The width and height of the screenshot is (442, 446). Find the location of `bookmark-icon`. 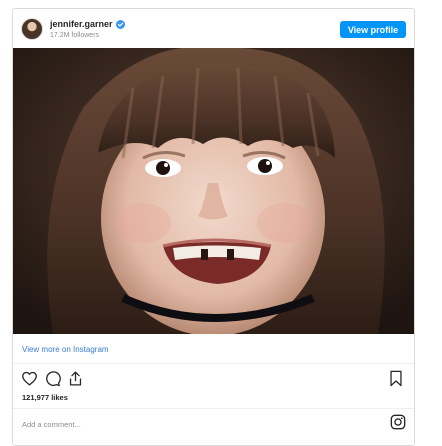

bookmark-icon is located at coordinates (396, 378).